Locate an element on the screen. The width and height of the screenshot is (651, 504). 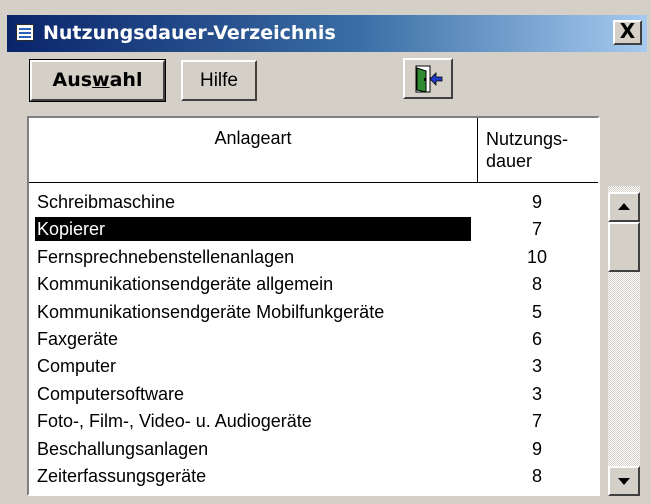
auswahl-button: Auswahl is located at coordinates (97, 80).